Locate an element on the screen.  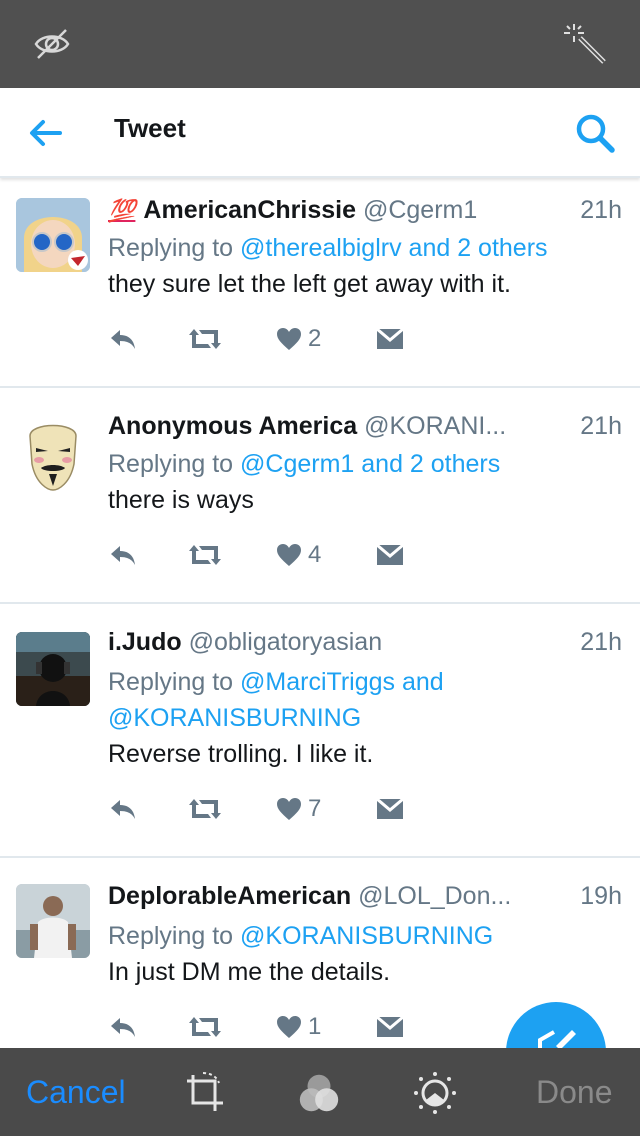
like-button: 2 is located at coordinates (298, 339).